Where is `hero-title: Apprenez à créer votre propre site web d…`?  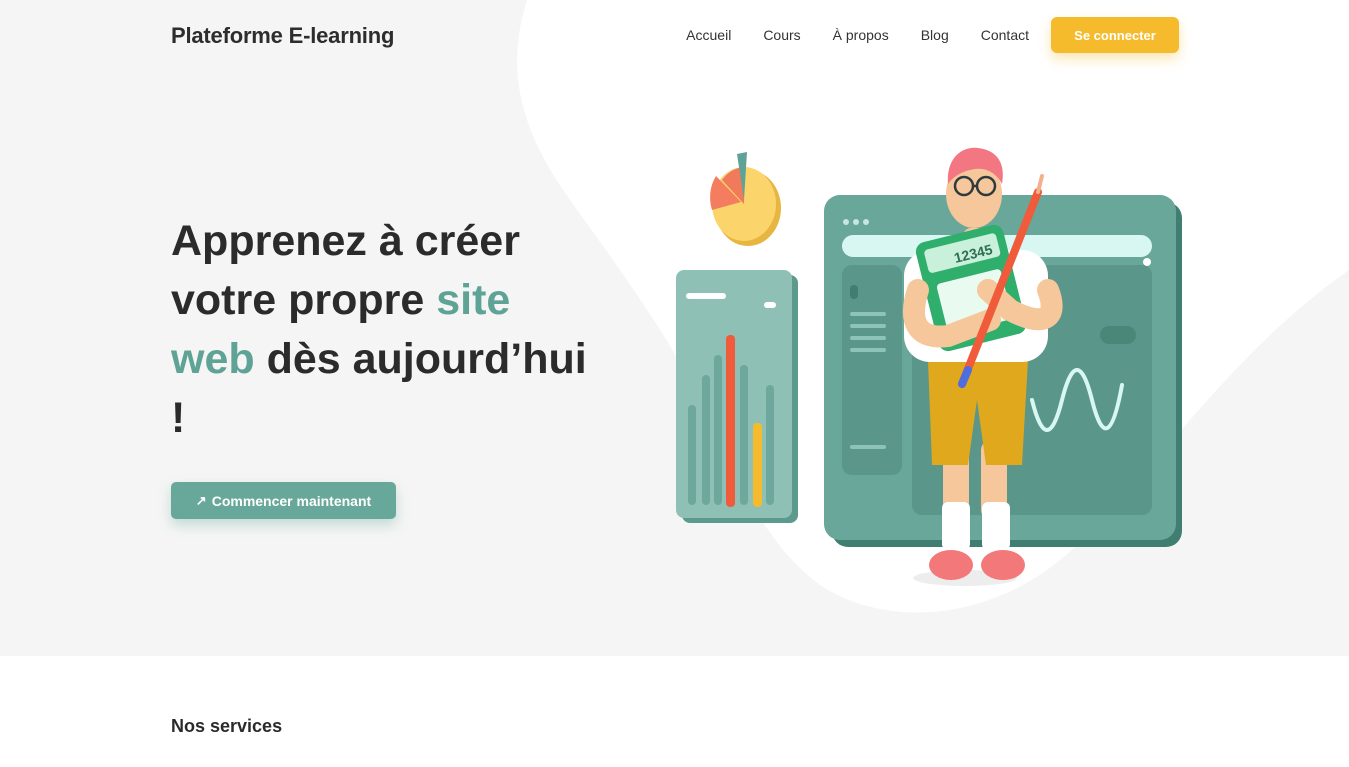 hero-title: Apprenez à créer votre propre site web d… is located at coordinates (381, 330).